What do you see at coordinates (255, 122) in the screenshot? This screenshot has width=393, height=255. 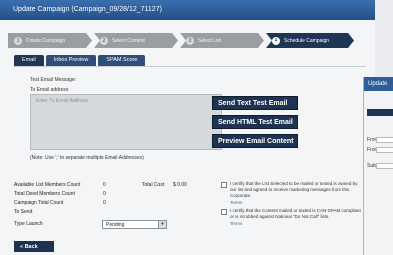 I see `send-html-test-email-button: Send HTML Test Email` at bounding box center [255, 122].